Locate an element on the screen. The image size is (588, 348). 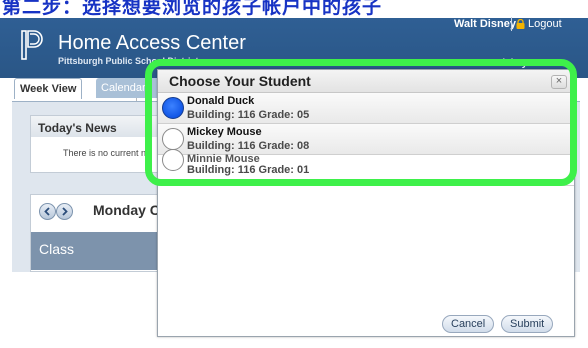
class-column-header: Class is located at coordinates (57, 249).